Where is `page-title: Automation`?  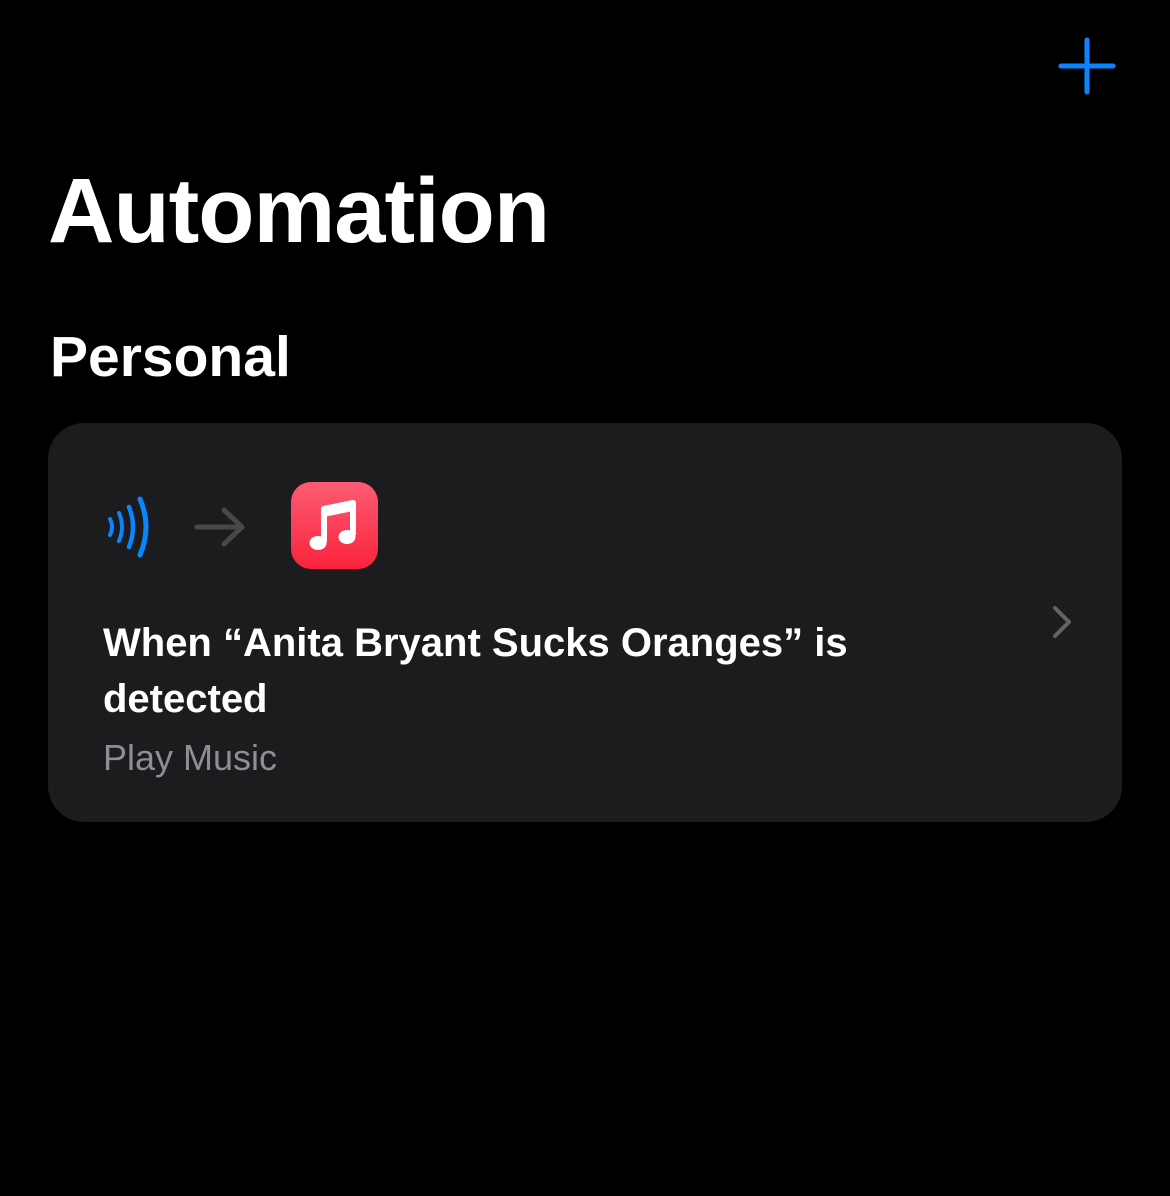 page-title: Automation is located at coordinates (299, 211).